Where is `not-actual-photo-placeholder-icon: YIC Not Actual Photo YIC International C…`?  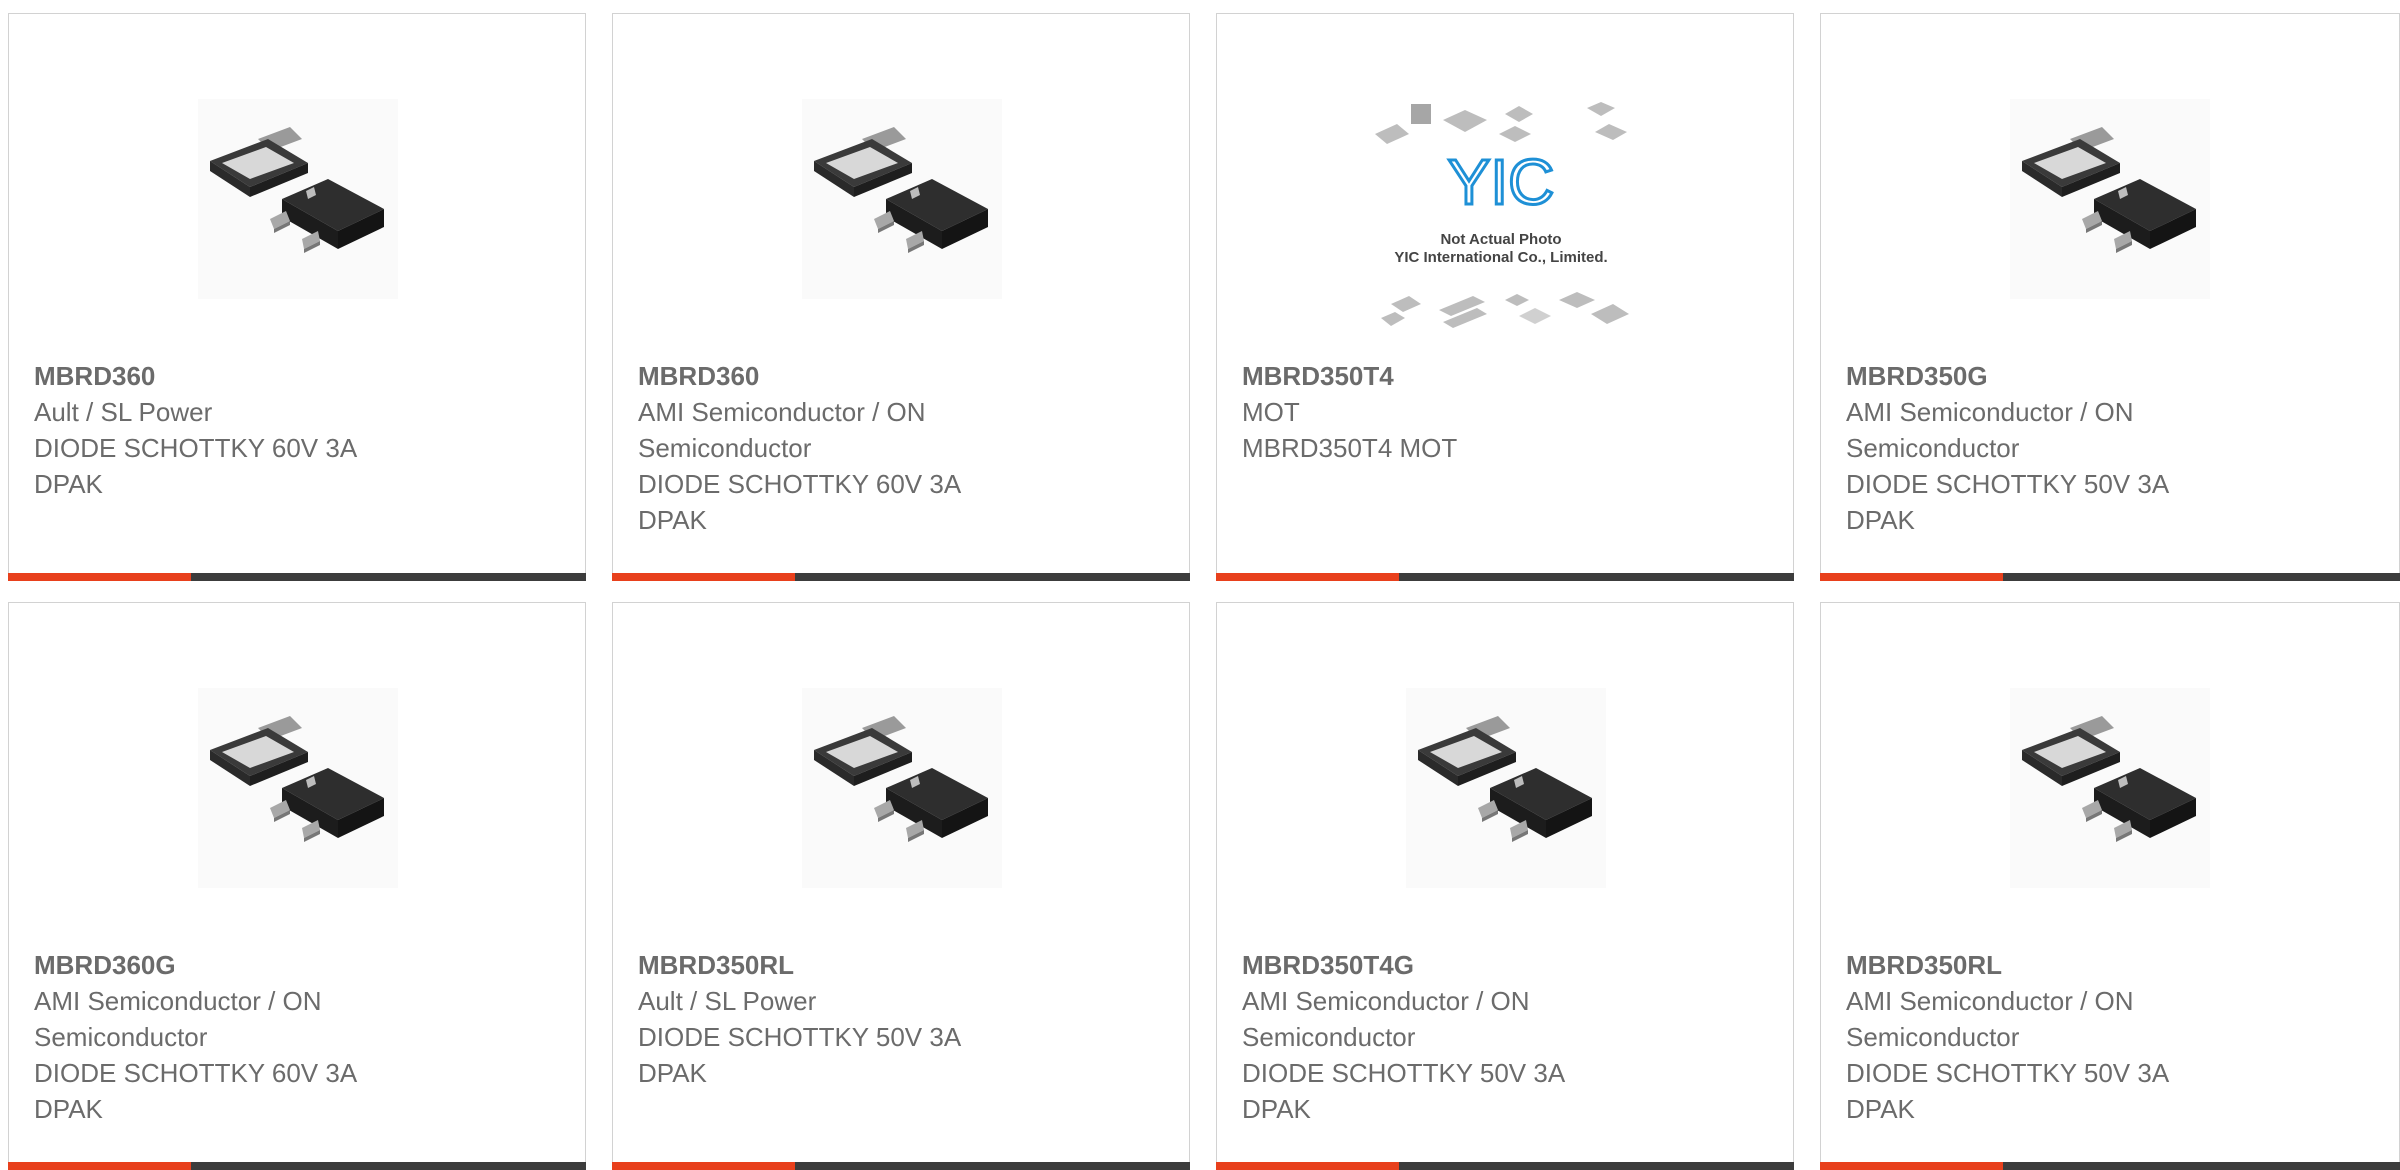 not-actual-photo-placeholder-icon: YIC Not Actual Photo YIC International C… is located at coordinates (1502, 215).